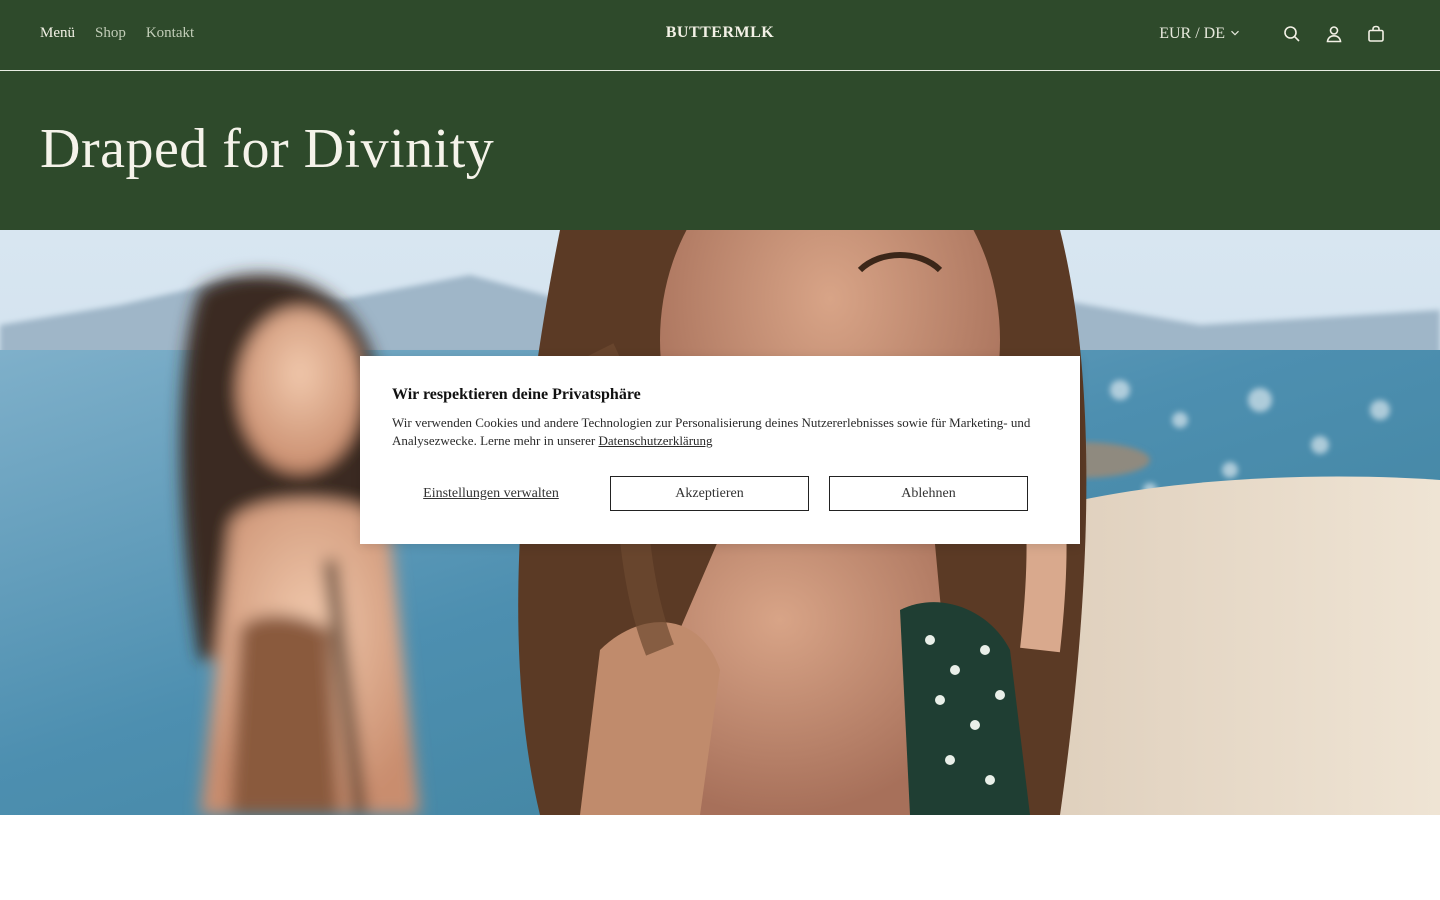 The width and height of the screenshot is (1440, 900). What do you see at coordinates (267, 149) in the screenshot?
I see `hero-title: Draped for Divinity` at bounding box center [267, 149].